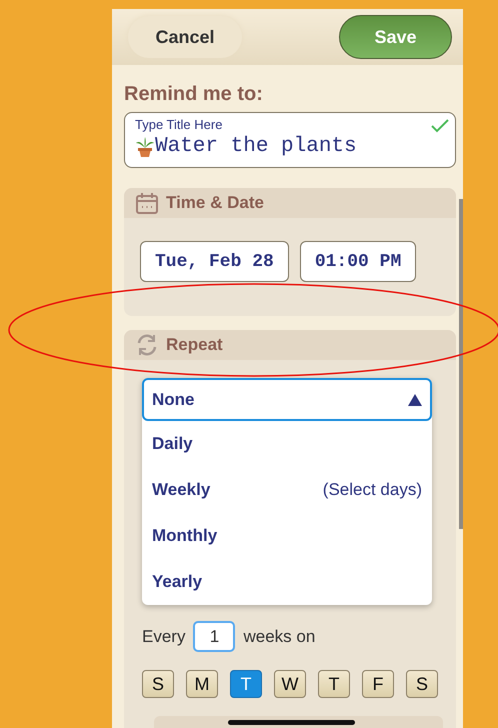  I want to click on calendar-icon, so click(147, 203).